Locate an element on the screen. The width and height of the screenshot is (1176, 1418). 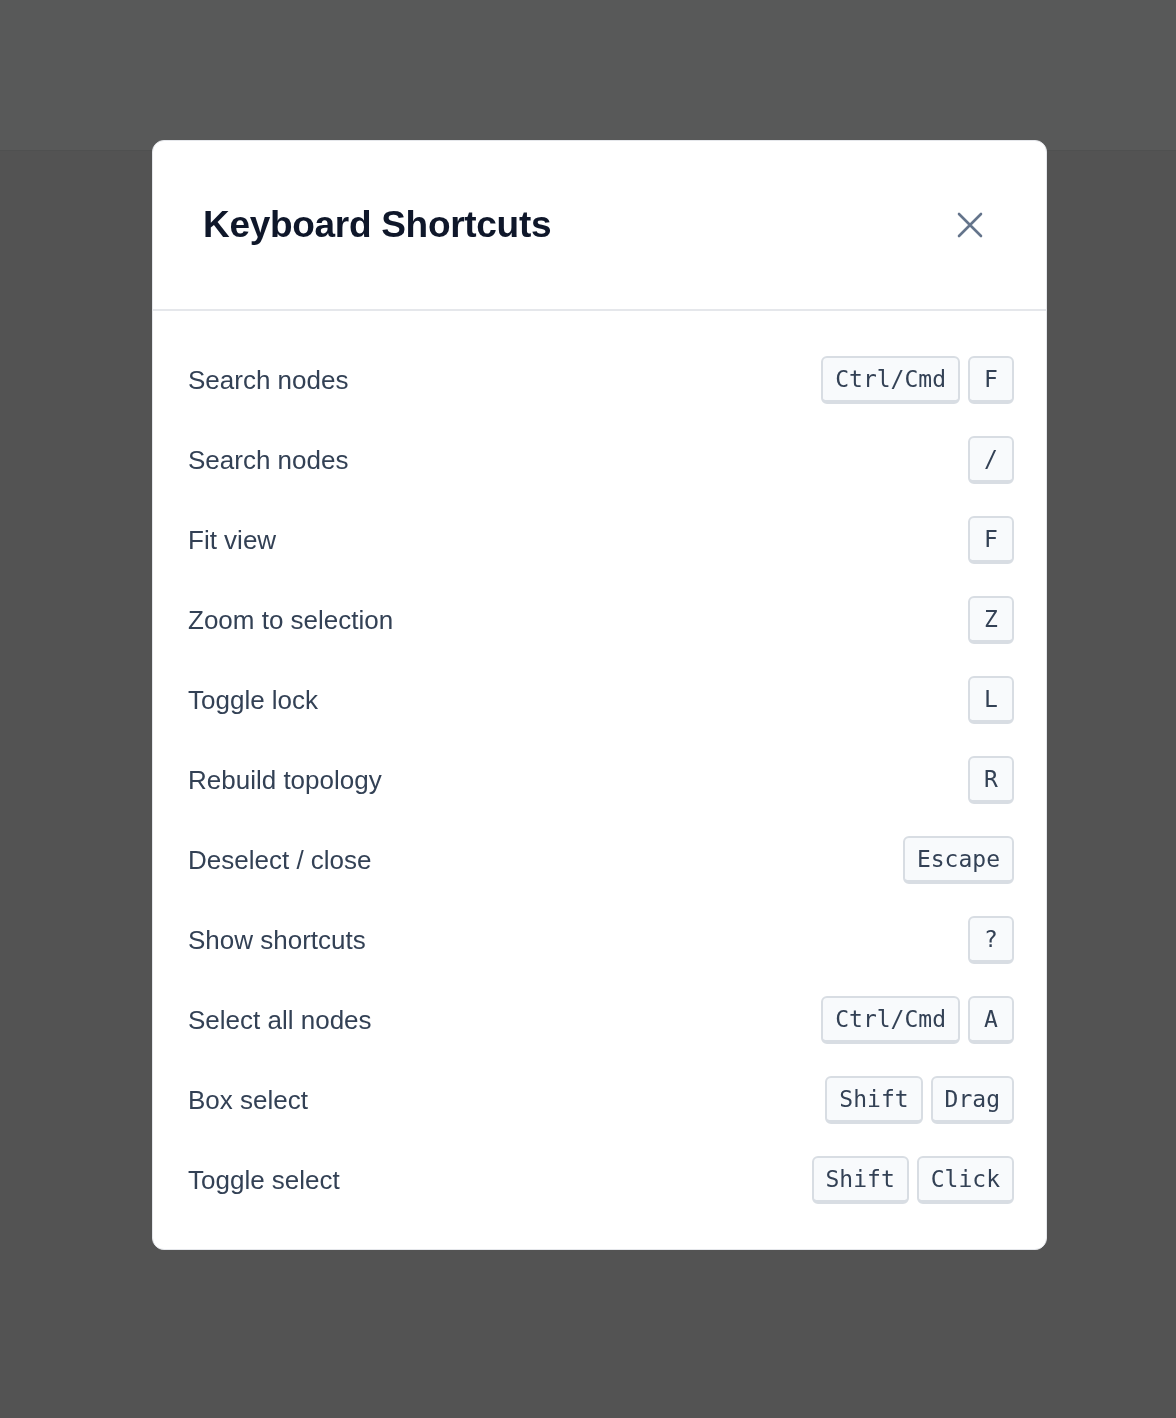
shortcut-label: Zoom to selection is located at coordinates (291, 620).